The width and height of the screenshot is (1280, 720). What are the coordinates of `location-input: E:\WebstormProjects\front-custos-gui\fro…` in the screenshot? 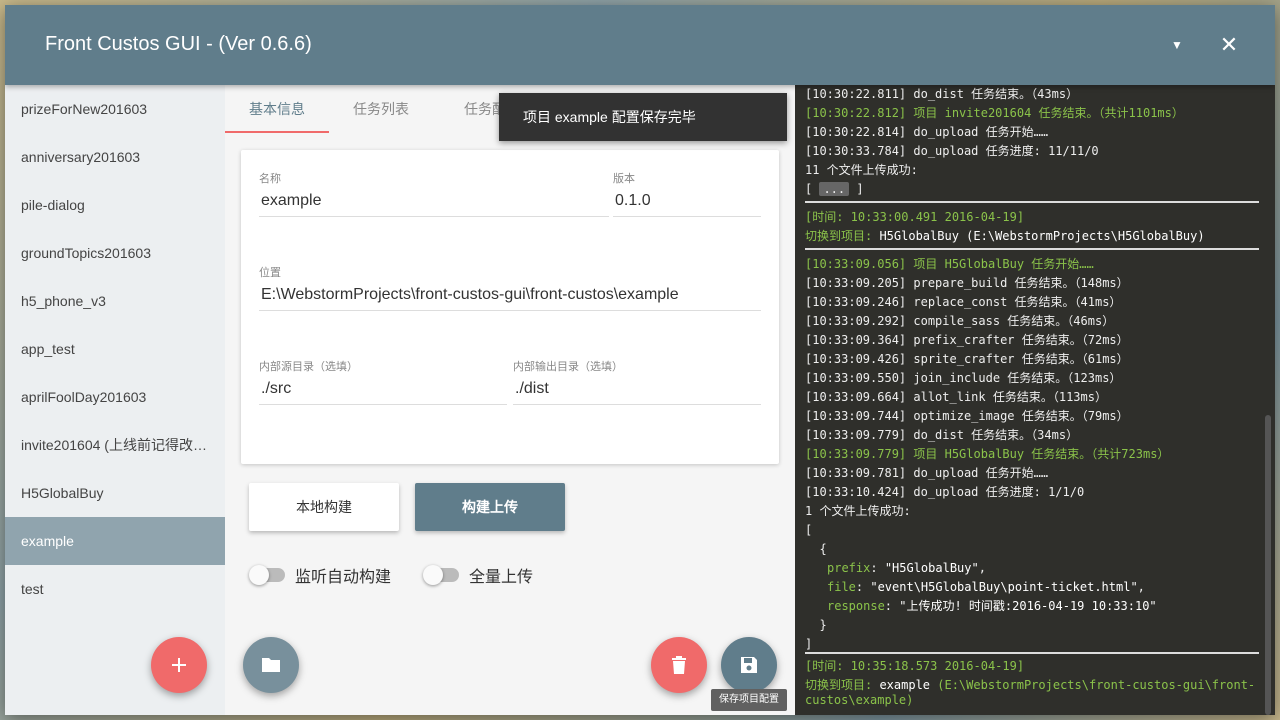 It's located at (510, 298).